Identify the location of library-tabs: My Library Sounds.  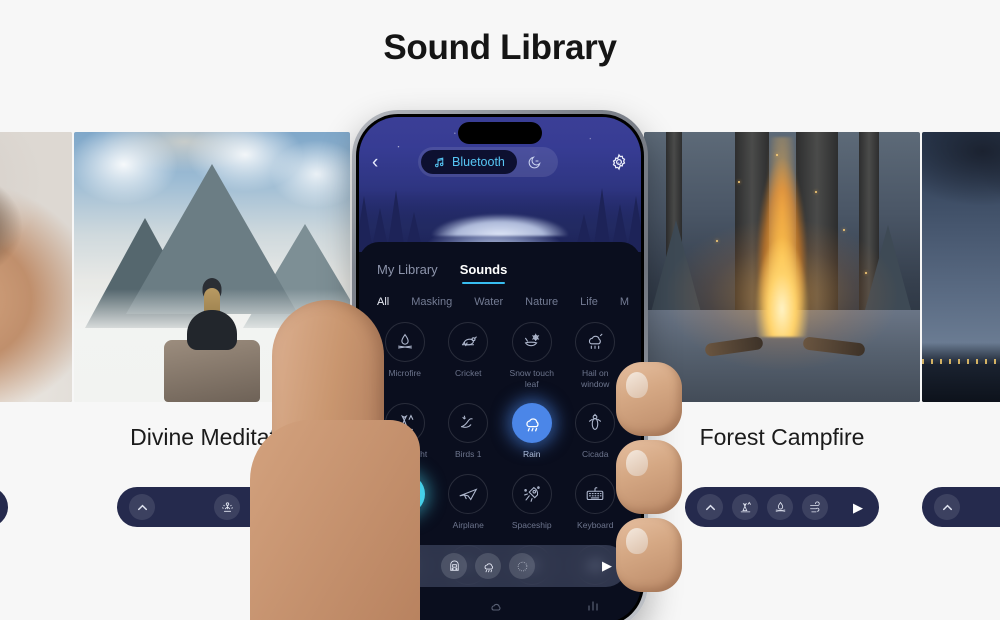
(500, 263).